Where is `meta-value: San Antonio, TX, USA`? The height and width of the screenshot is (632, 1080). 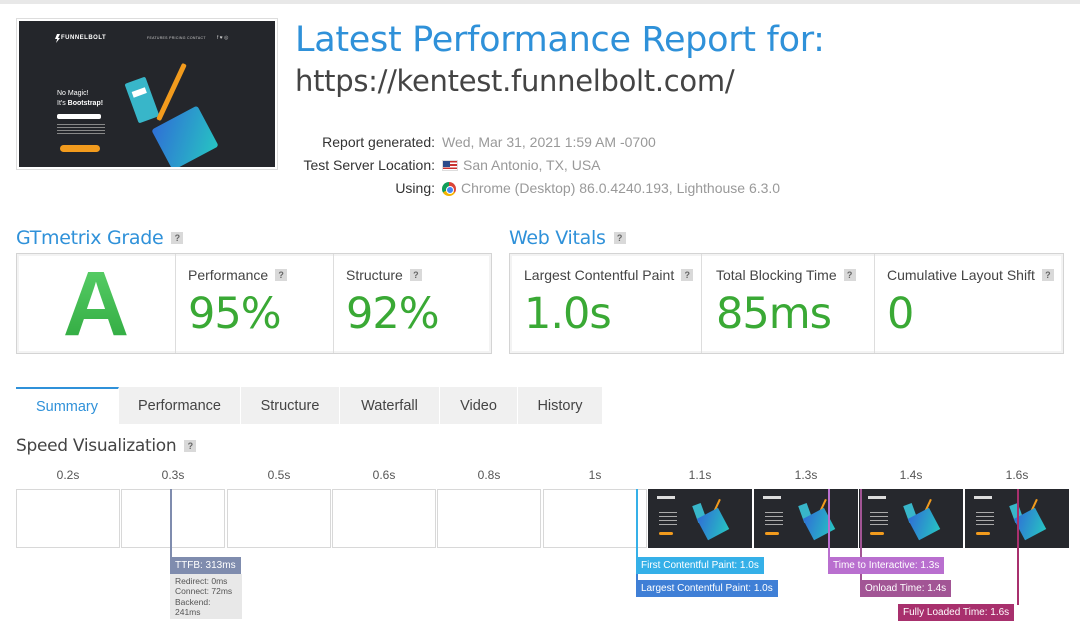 meta-value: San Antonio, TX, USA is located at coordinates (532, 165).